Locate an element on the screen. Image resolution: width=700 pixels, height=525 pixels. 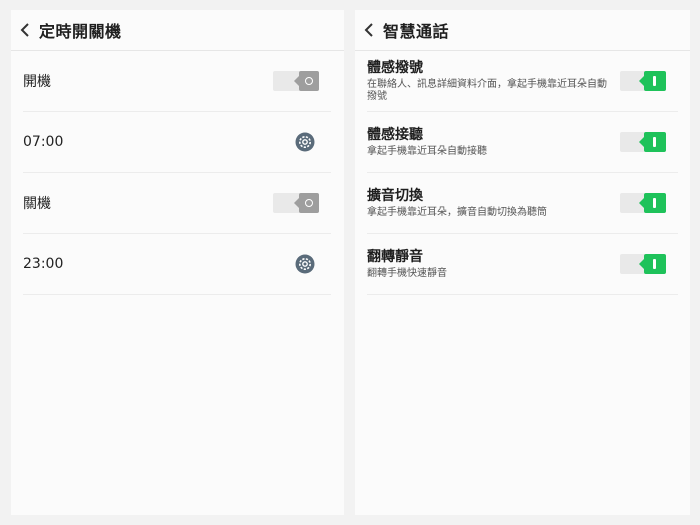
flip-mute-desc: 翻轉手機快速靜音 is located at coordinates (407, 273).